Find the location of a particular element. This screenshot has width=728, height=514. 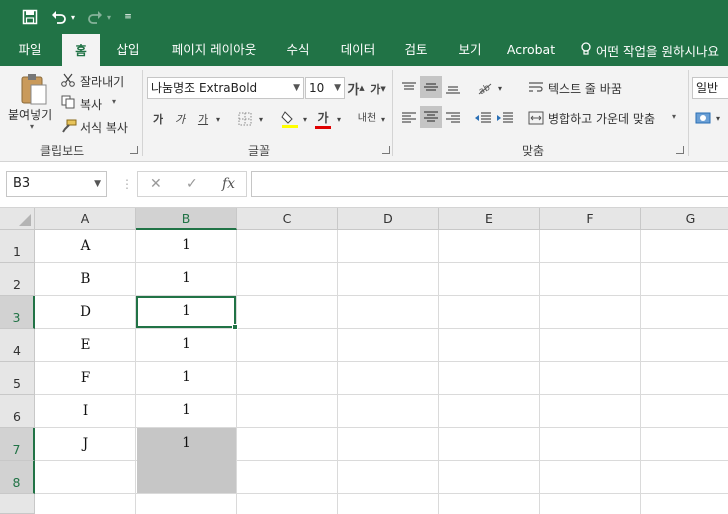

align-center-icon is located at coordinates (431, 117).